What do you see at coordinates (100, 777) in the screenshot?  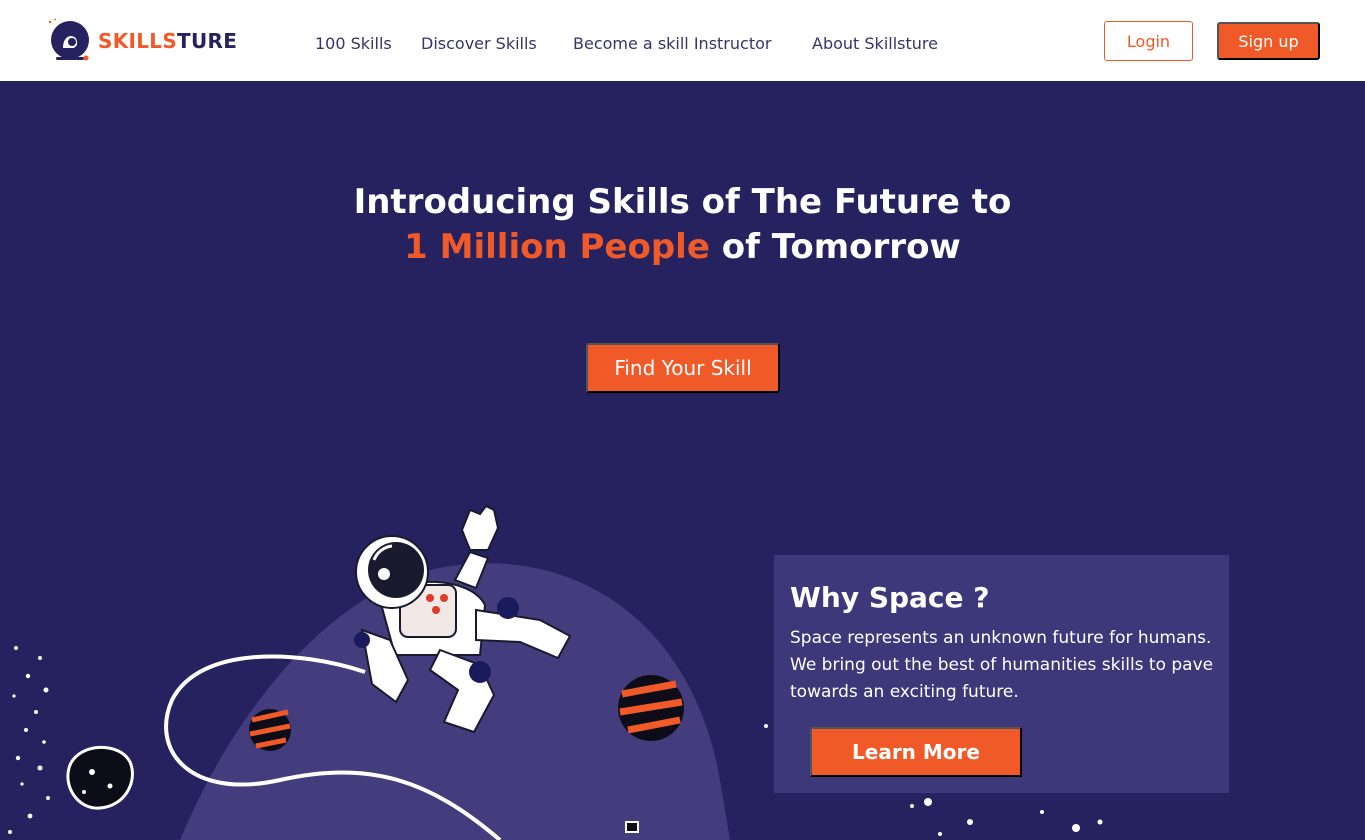 I see `asteroid-icon` at bounding box center [100, 777].